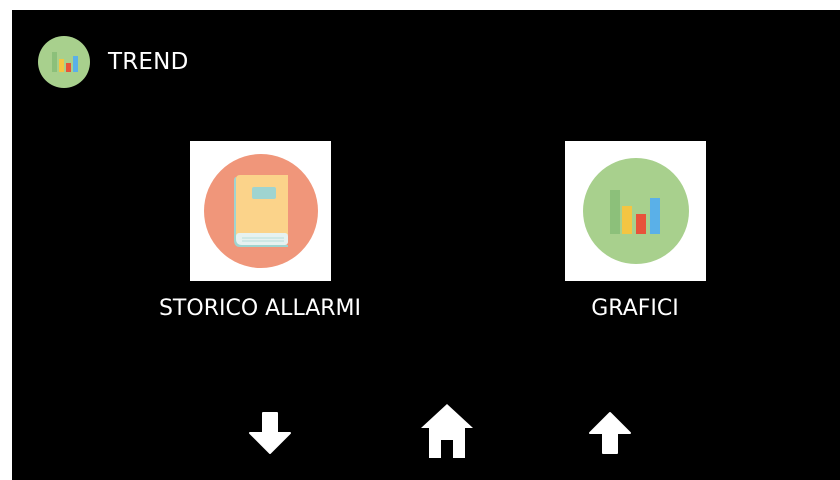 This screenshot has width=840, height=480. I want to click on page-header: TREND, so click(113, 62).